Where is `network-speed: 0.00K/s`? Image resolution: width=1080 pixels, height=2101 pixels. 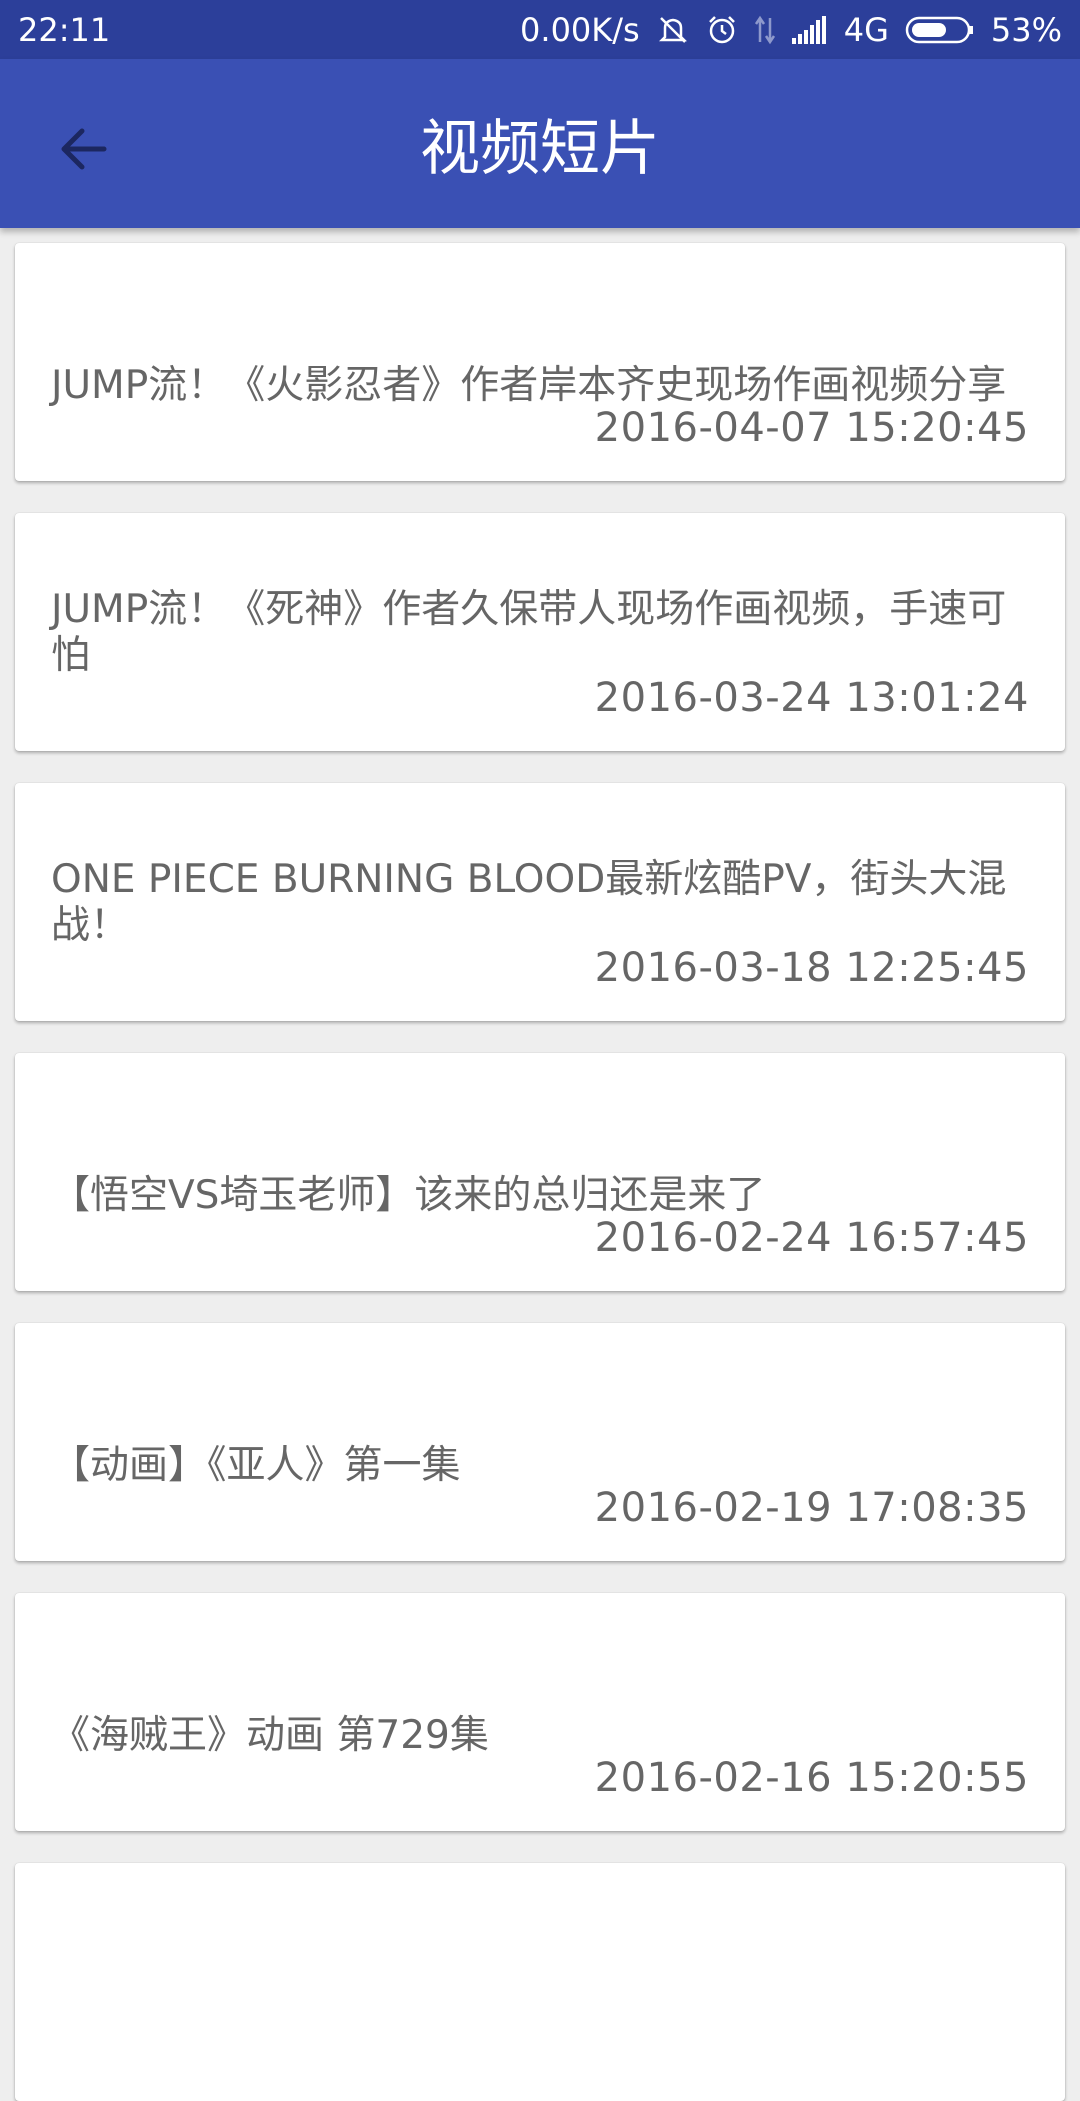 network-speed: 0.00K/s is located at coordinates (580, 29).